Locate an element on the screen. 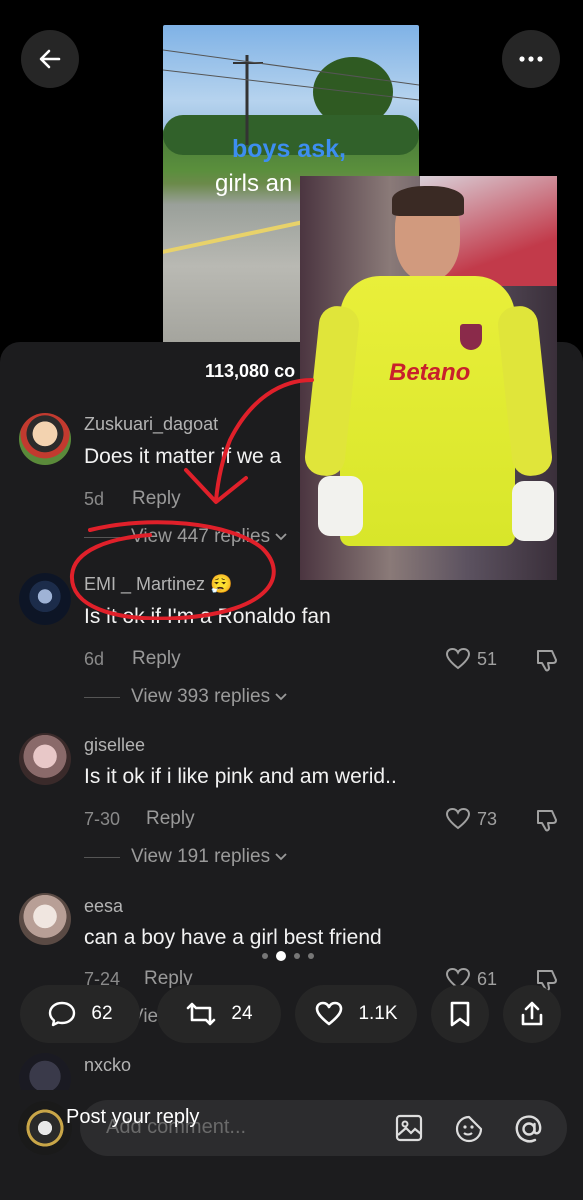 This screenshot has height=1200, width=583. comment-username: eesa is located at coordinates (103, 906).